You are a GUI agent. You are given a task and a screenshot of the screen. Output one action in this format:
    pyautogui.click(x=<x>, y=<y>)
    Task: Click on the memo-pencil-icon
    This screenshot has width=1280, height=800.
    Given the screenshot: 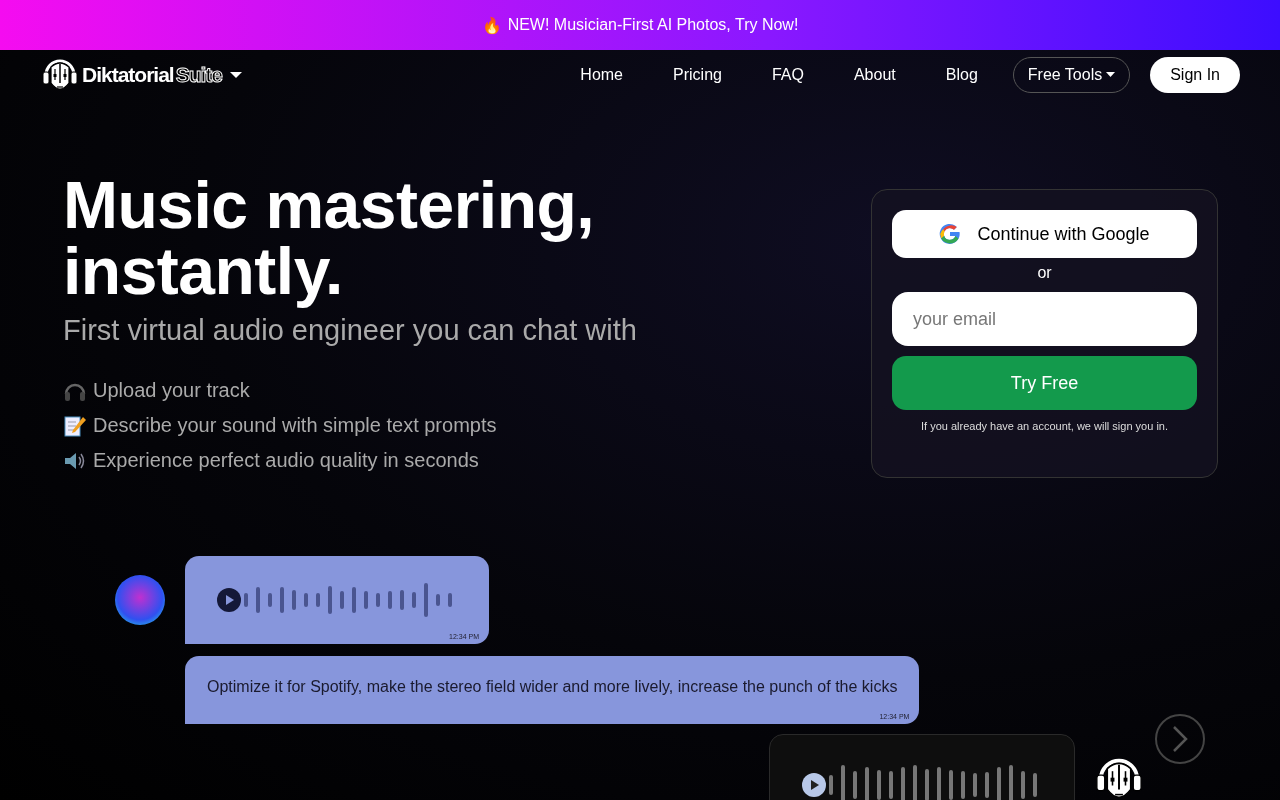 What is the action you would take?
    pyautogui.click(x=75, y=425)
    